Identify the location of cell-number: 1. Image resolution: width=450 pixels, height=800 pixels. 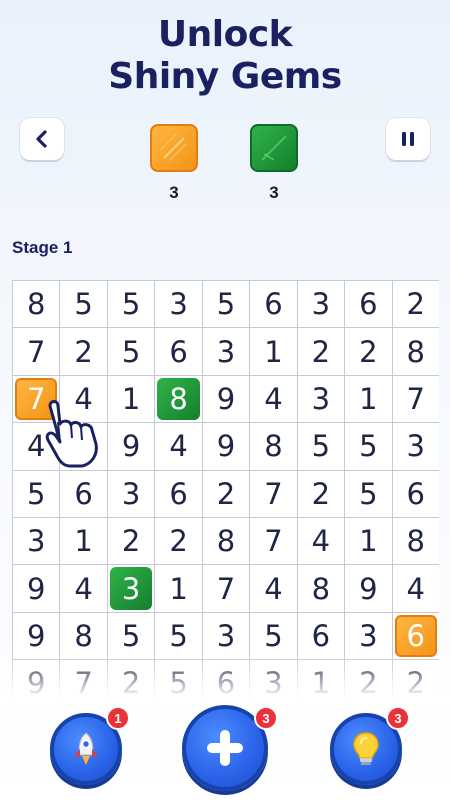
(368, 398).